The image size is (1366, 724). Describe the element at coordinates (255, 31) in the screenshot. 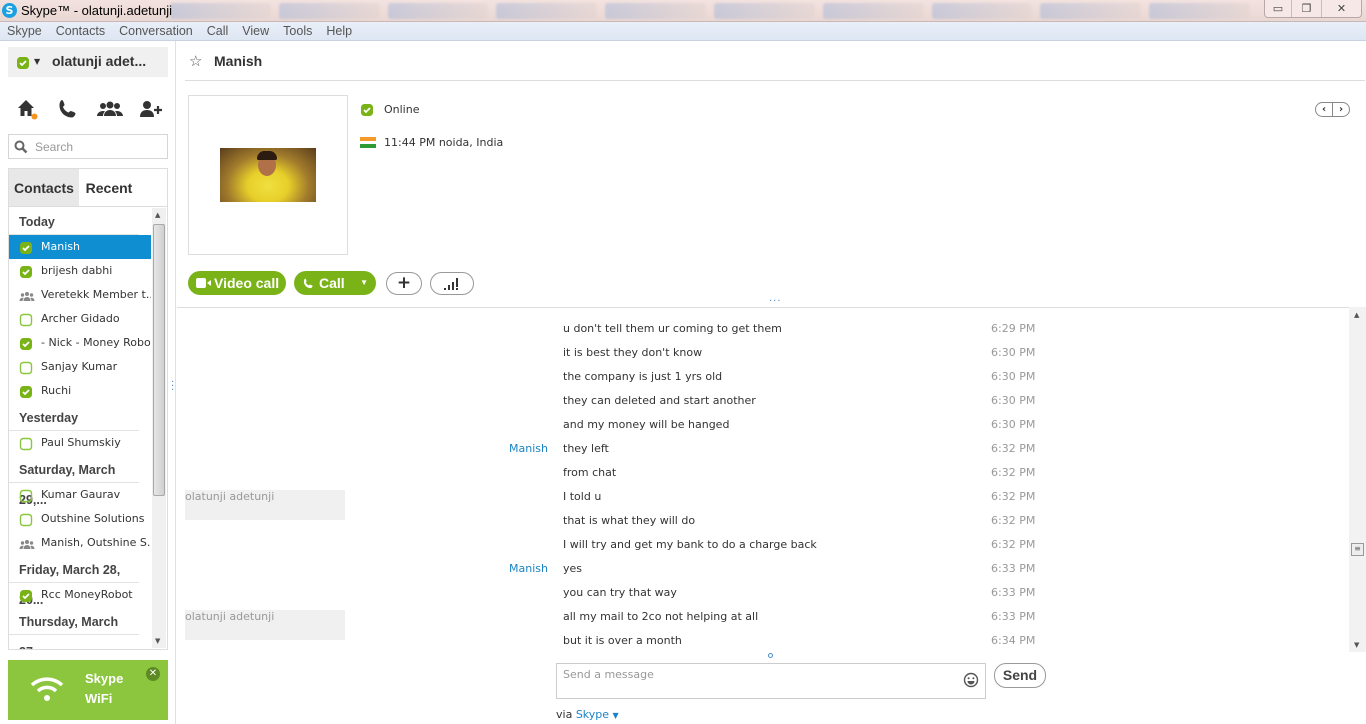

I see `menu-view: View` at that location.